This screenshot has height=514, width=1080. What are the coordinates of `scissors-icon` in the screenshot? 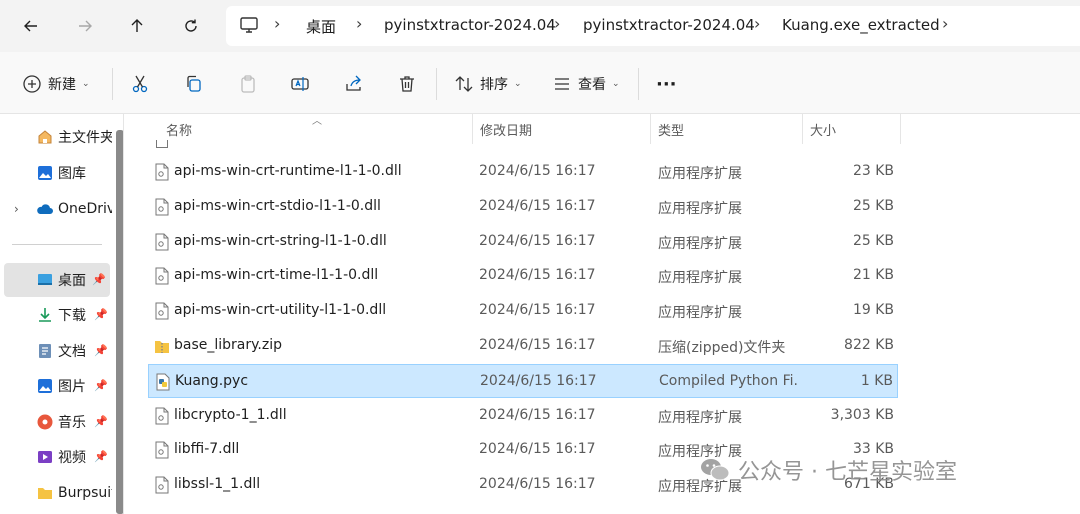 It's located at (140, 84).